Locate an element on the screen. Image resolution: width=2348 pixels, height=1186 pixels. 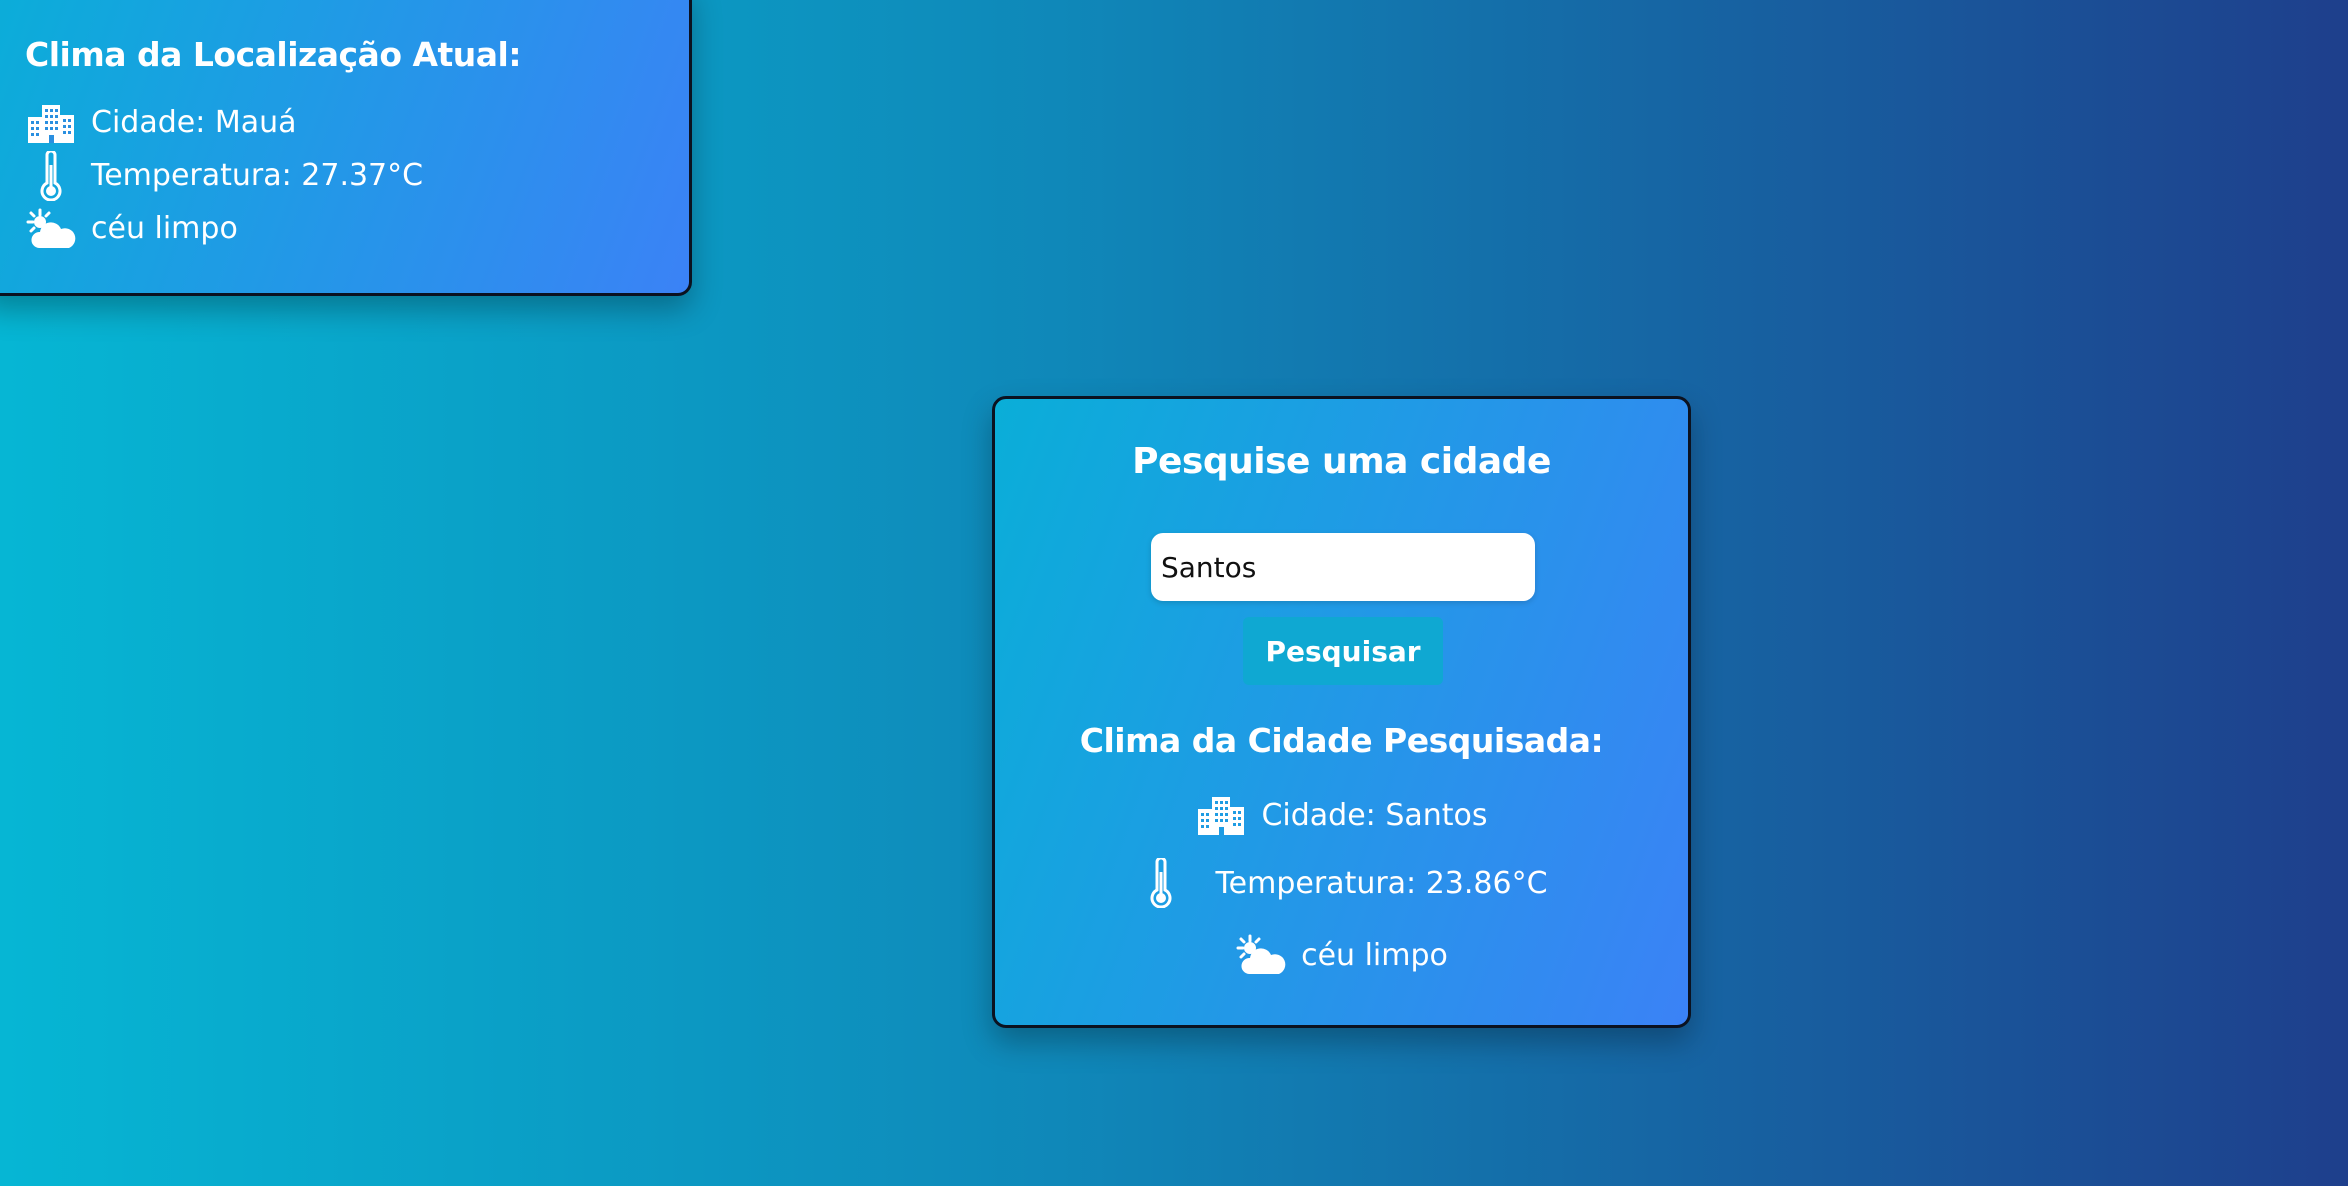
search-city-text: Cidade: Santos is located at coordinates (1374, 815).